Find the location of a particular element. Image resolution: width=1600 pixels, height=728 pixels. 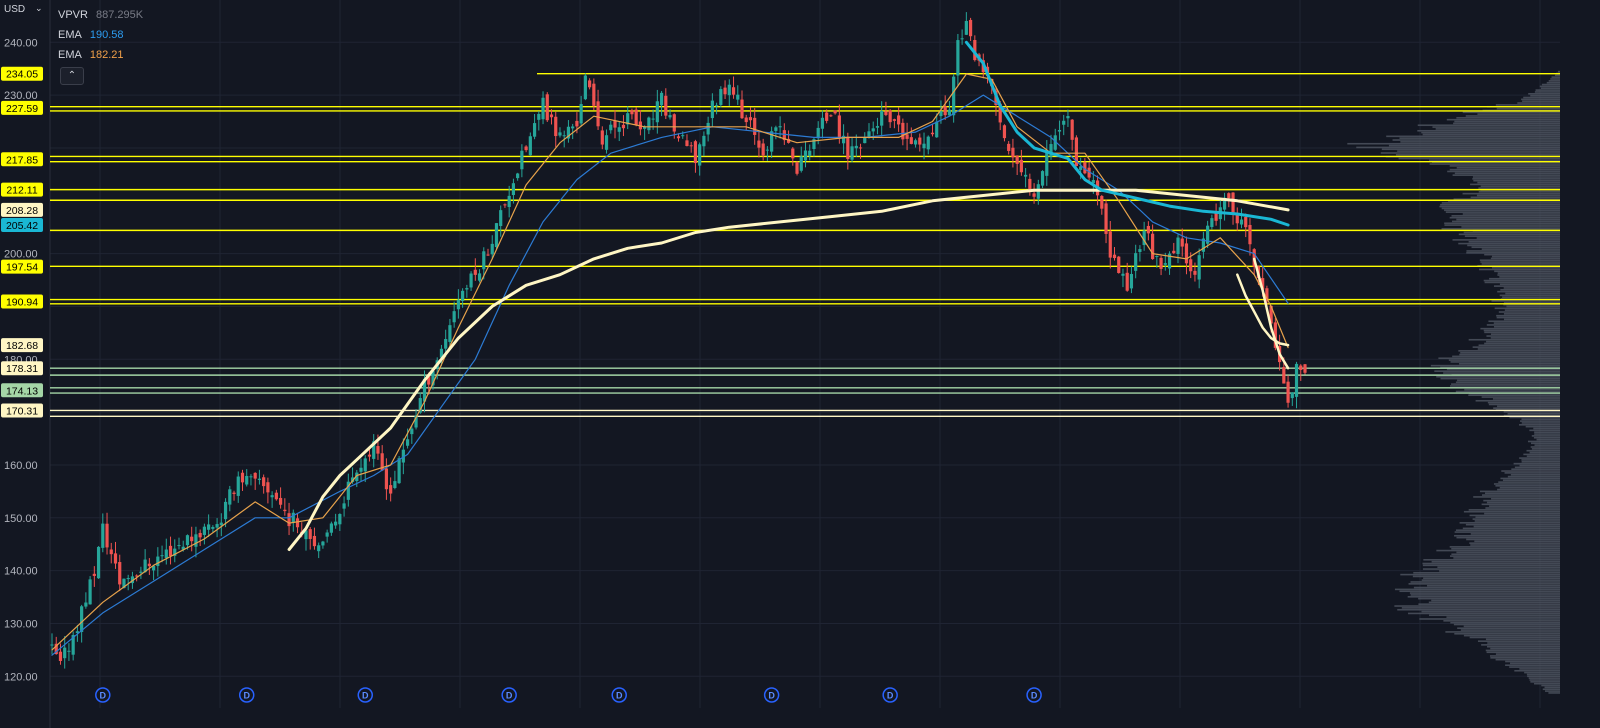

price-label-text: 182.68 is located at coordinates (22, 346).